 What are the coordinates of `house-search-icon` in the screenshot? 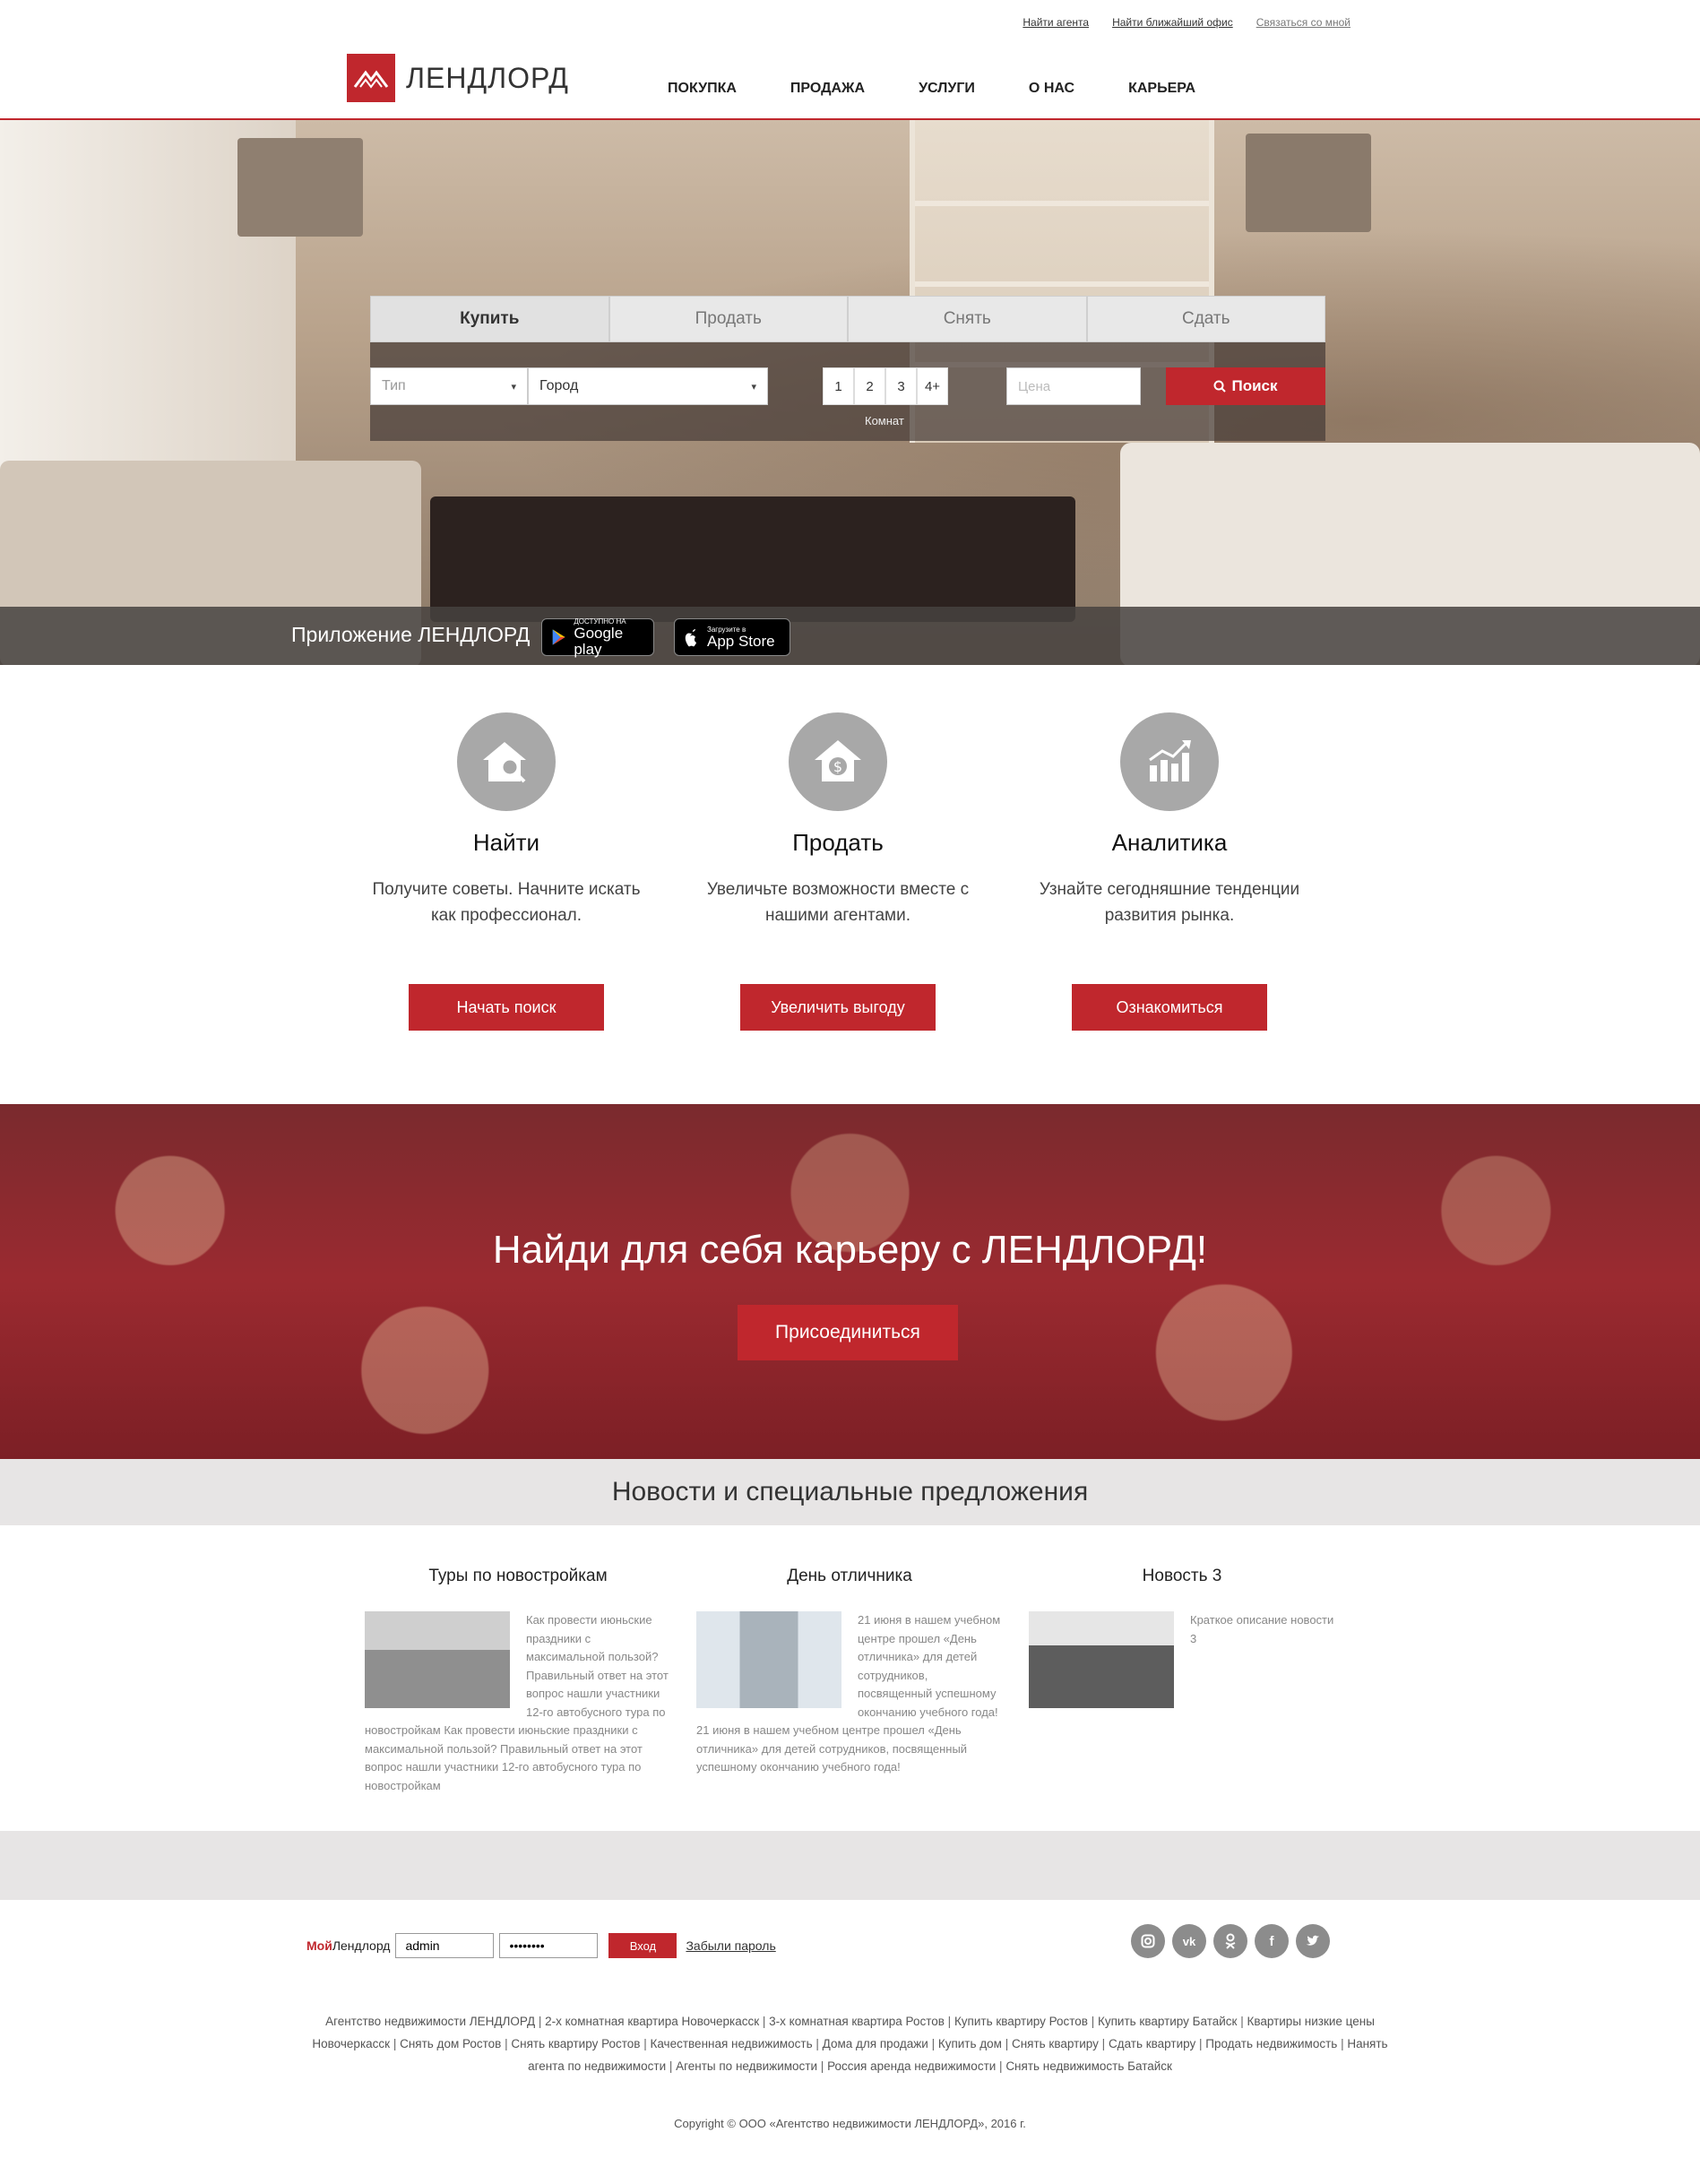 It's located at (507, 762).